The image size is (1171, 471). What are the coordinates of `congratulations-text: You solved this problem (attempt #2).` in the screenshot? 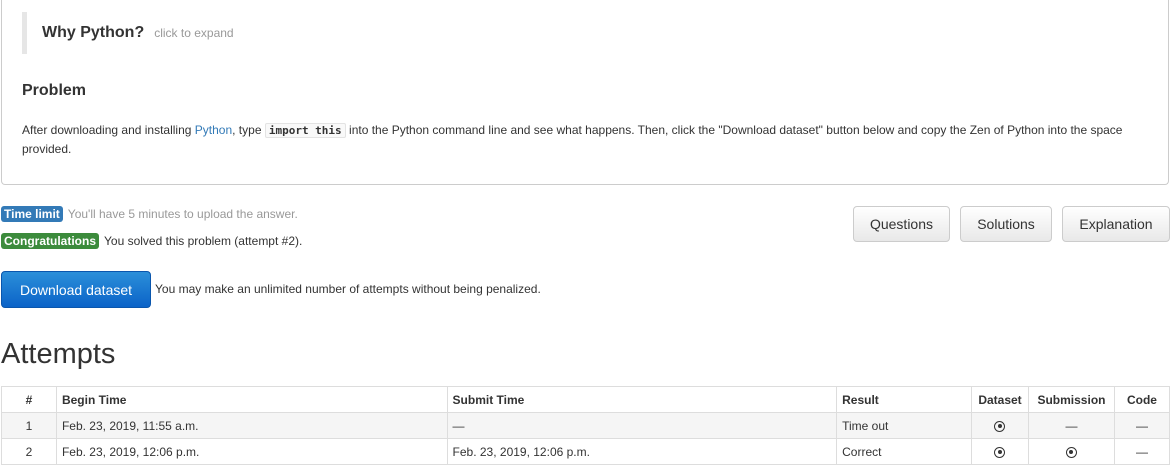 It's located at (203, 241).